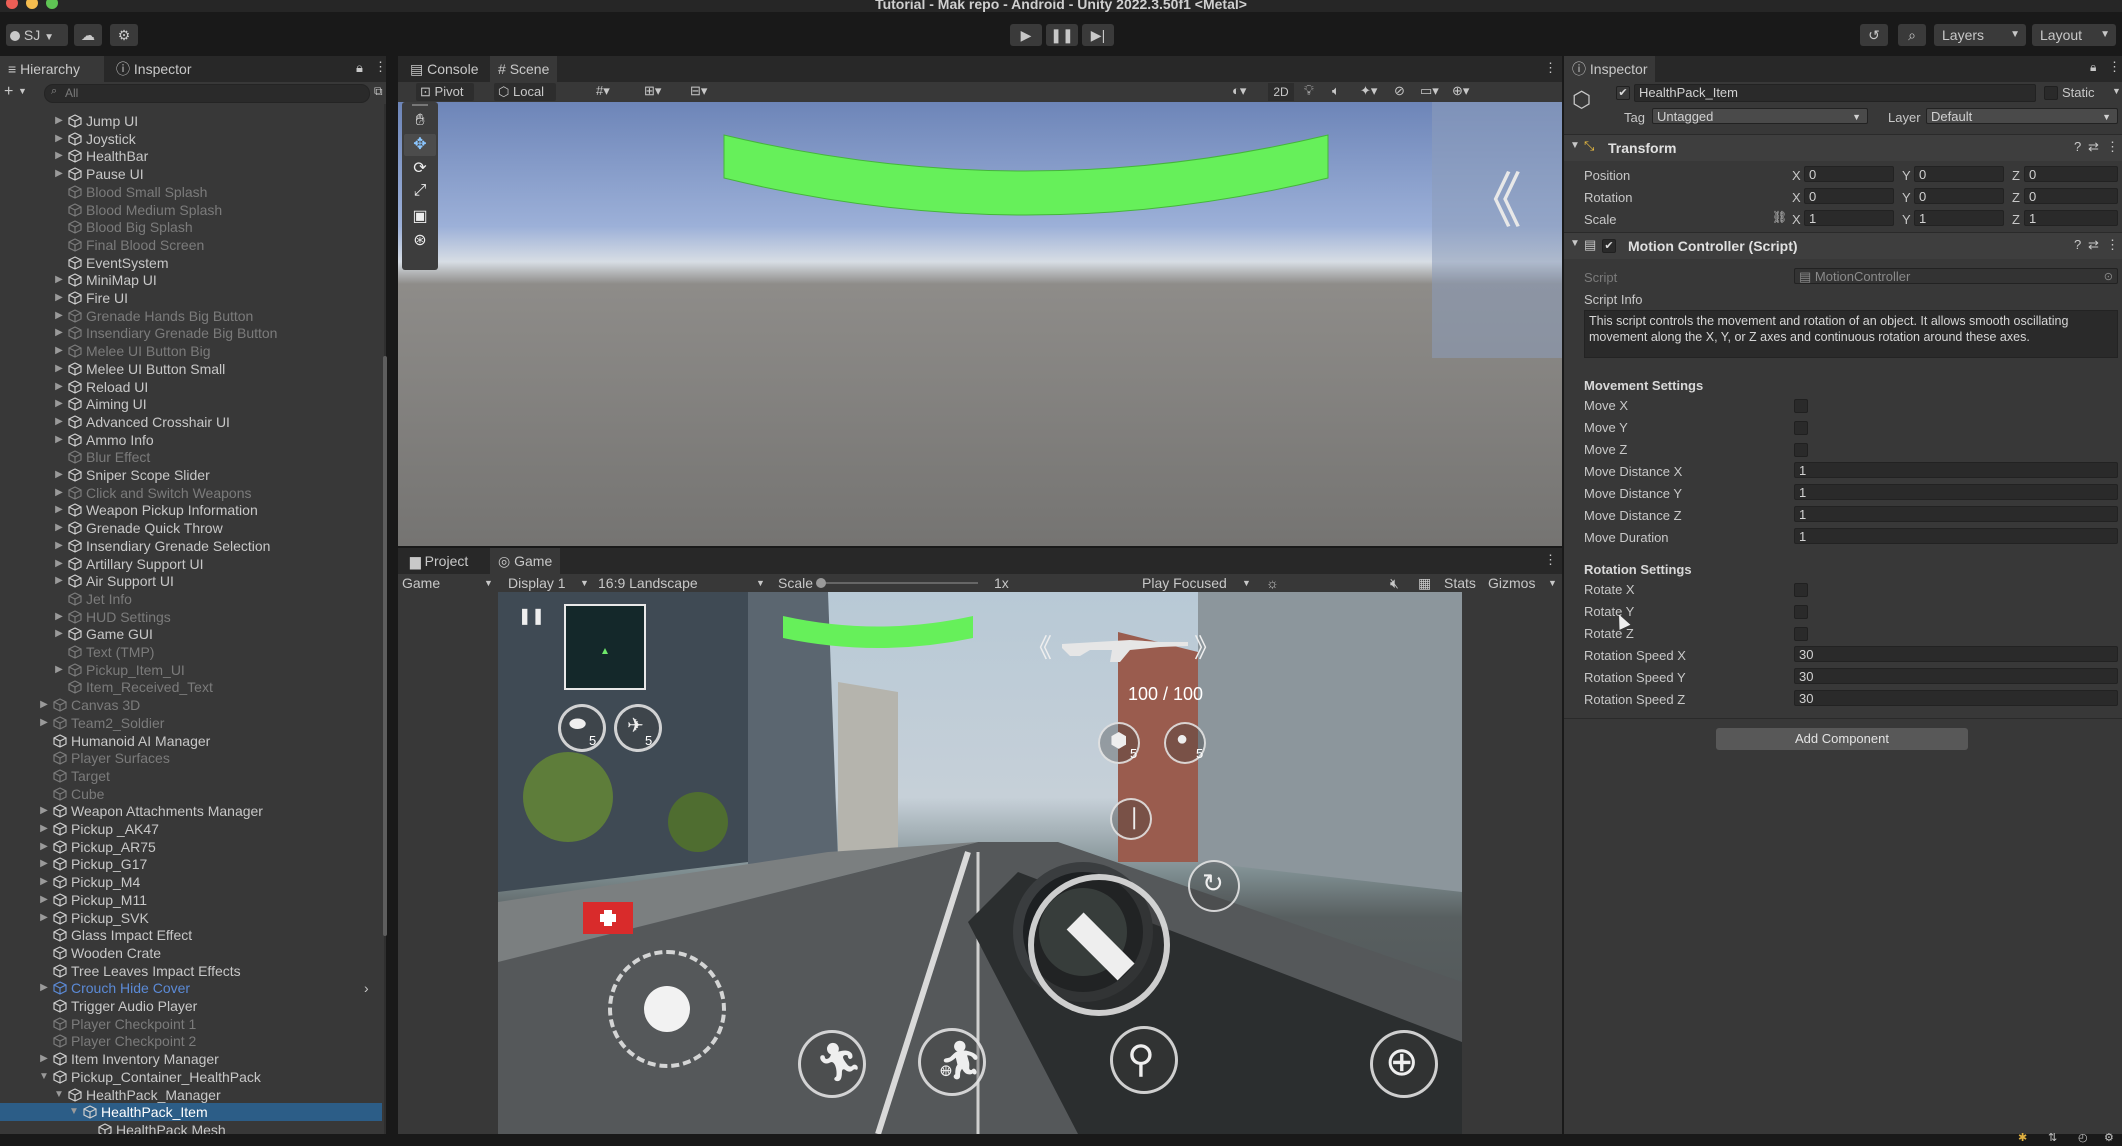  Describe the element at coordinates (191, 280) in the screenshot. I see `tree-item: ▶ MiniMap UI` at that location.